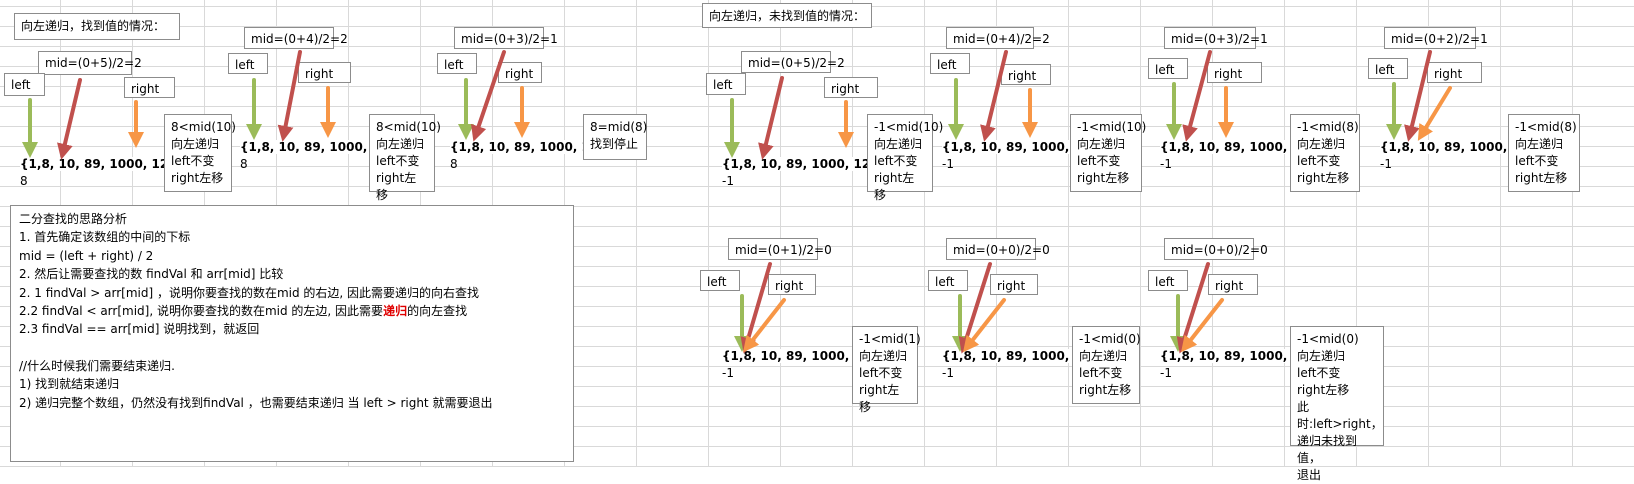 This screenshot has width=1634, height=484. I want to click on analysis-line: 1) 找到就结束递归, so click(69, 384).